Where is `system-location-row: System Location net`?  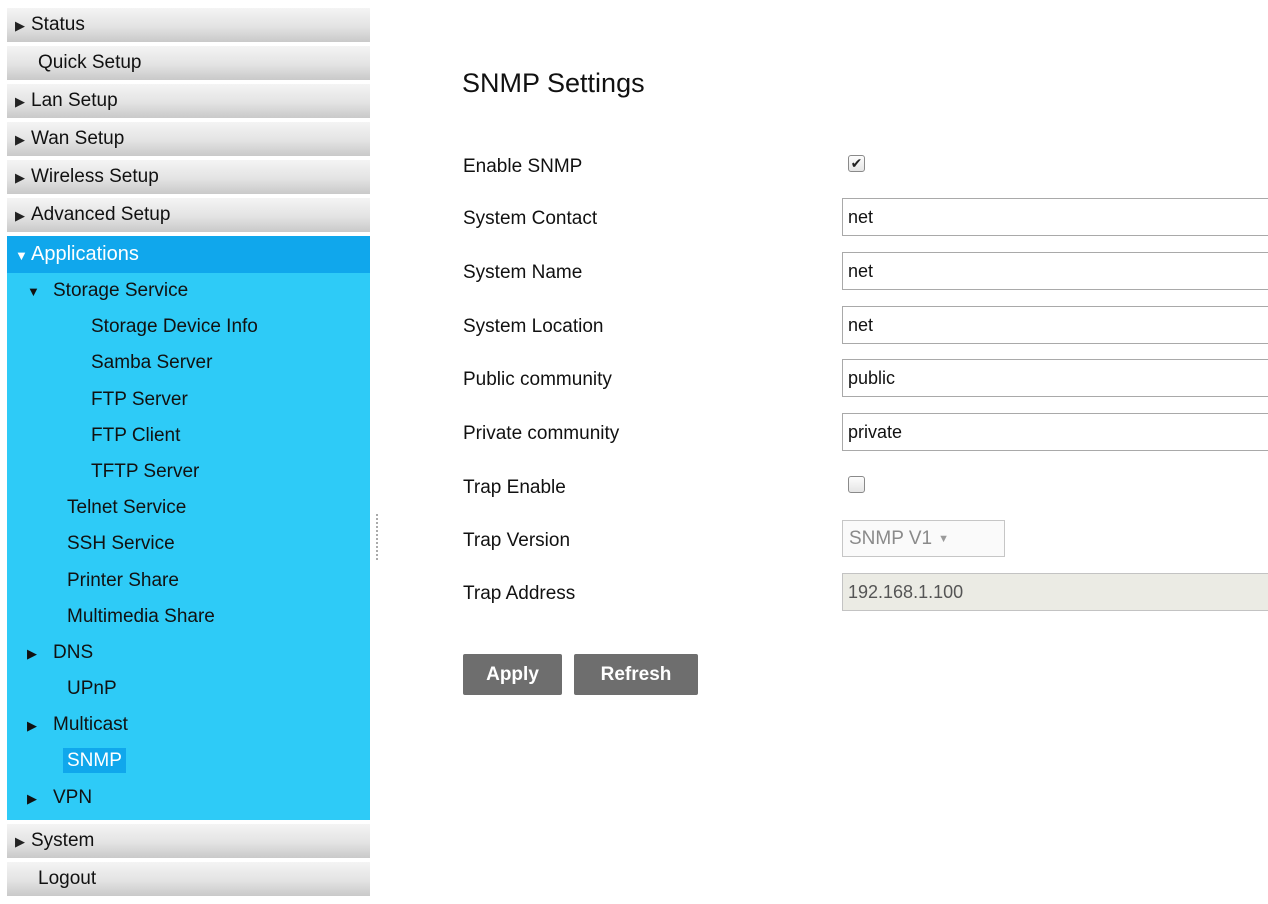 system-location-row: System Location net is located at coordinates (865, 326).